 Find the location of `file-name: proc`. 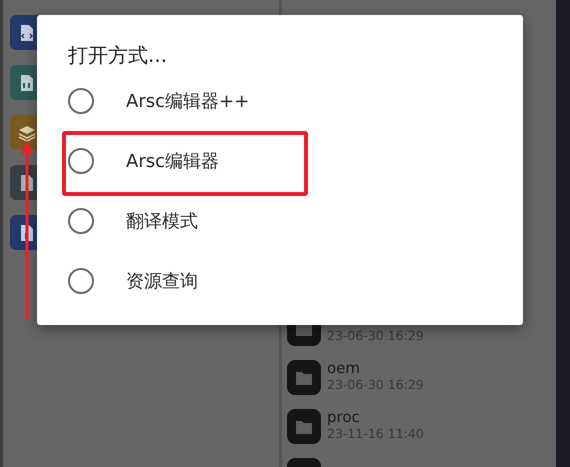

file-name: proc is located at coordinates (344, 417).